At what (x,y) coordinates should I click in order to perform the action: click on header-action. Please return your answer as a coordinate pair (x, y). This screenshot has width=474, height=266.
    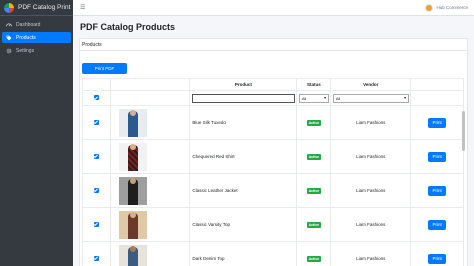
    Looking at the image, I should click on (437, 84).